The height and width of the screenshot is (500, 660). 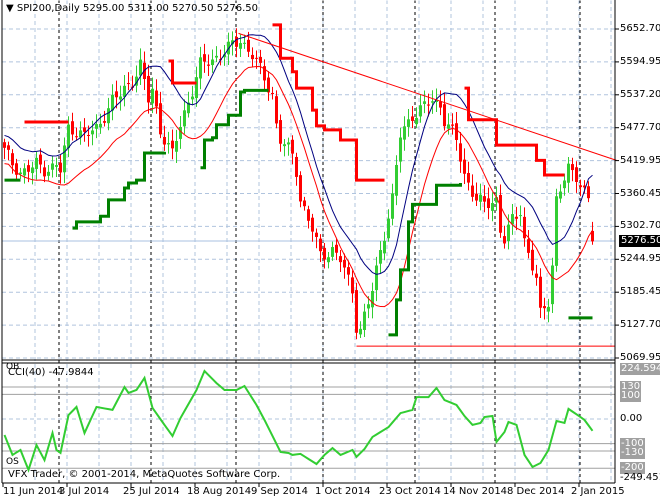 I want to click on time-tick-label: 18 Aug 2014, so click(x=219, y=491).